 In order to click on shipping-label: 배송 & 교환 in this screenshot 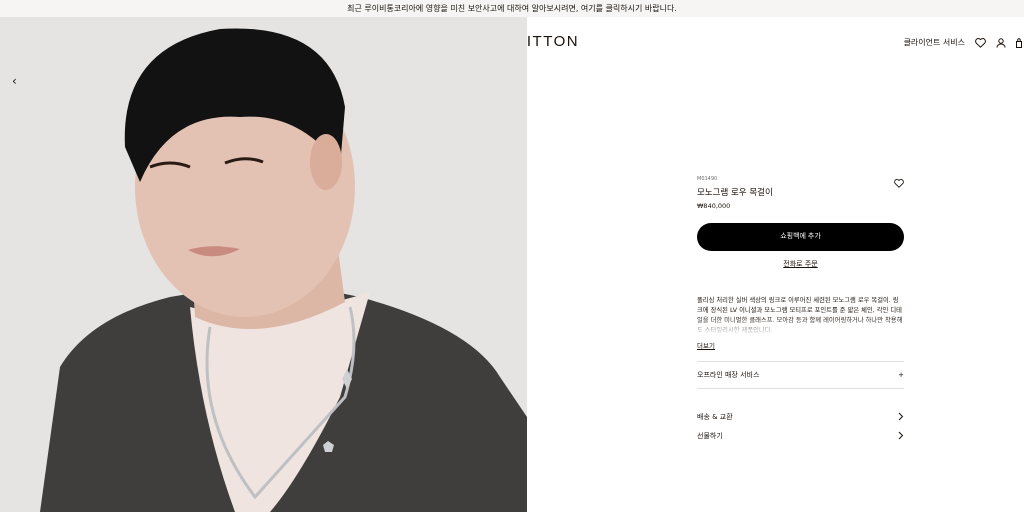, I will do `click(715, 416)`.